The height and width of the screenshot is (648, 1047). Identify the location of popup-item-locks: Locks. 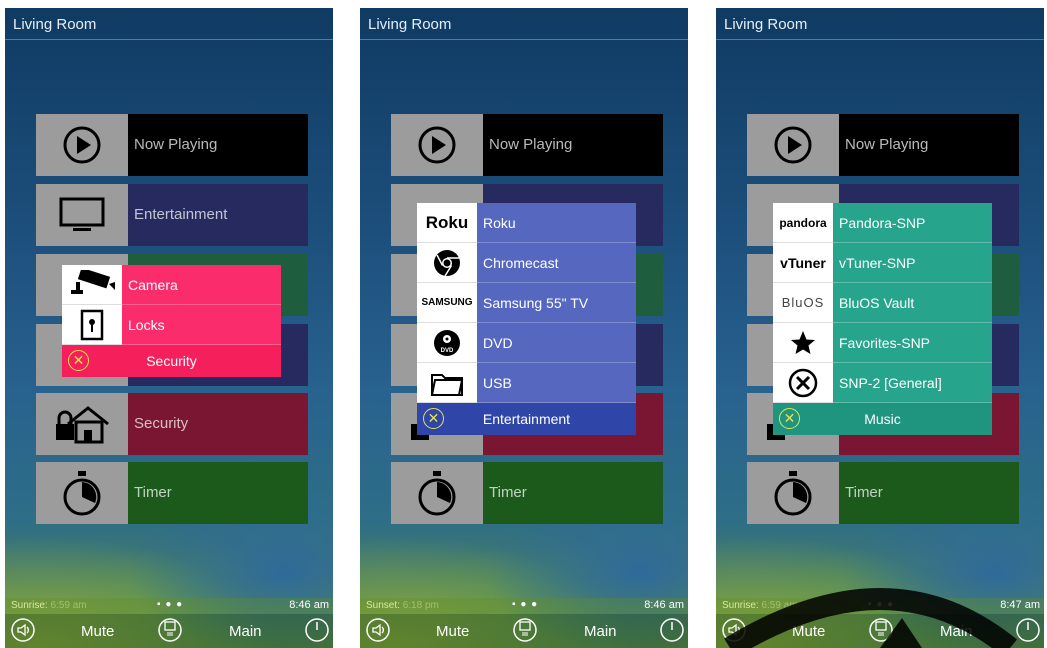
(171, 325).